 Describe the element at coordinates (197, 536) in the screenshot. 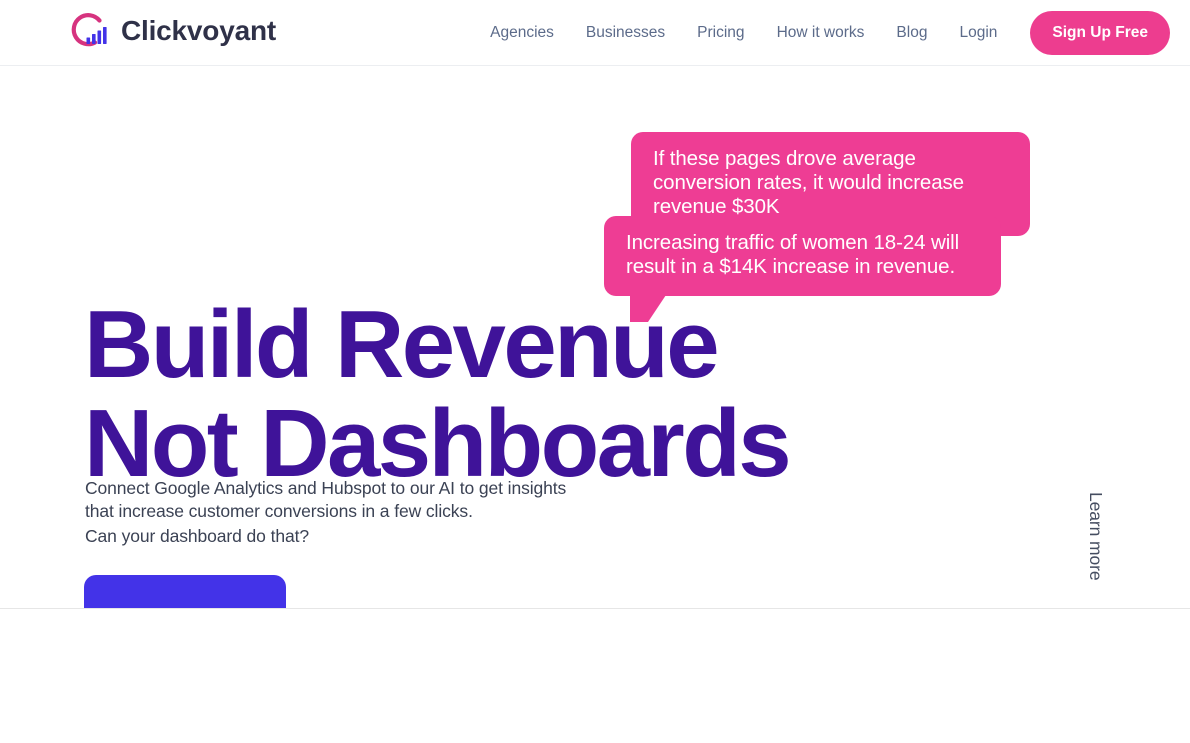

I see `hero-question: Can your dashboard do that?` at that location.